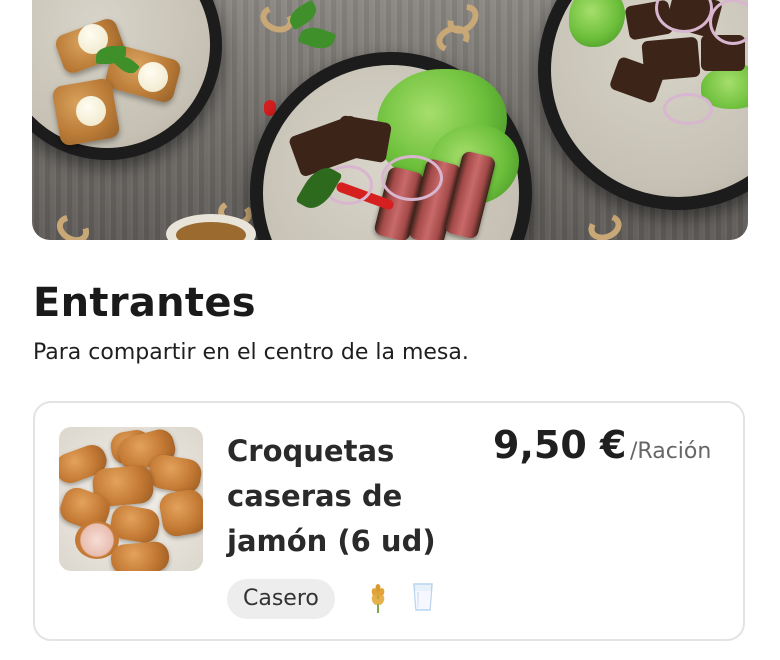 Image resolution: width=780 pixels, height=660 pixels. What do you see at coordinates (131, 499) in the screenshot?
I see `product-image` at bounding box center [131, 499].